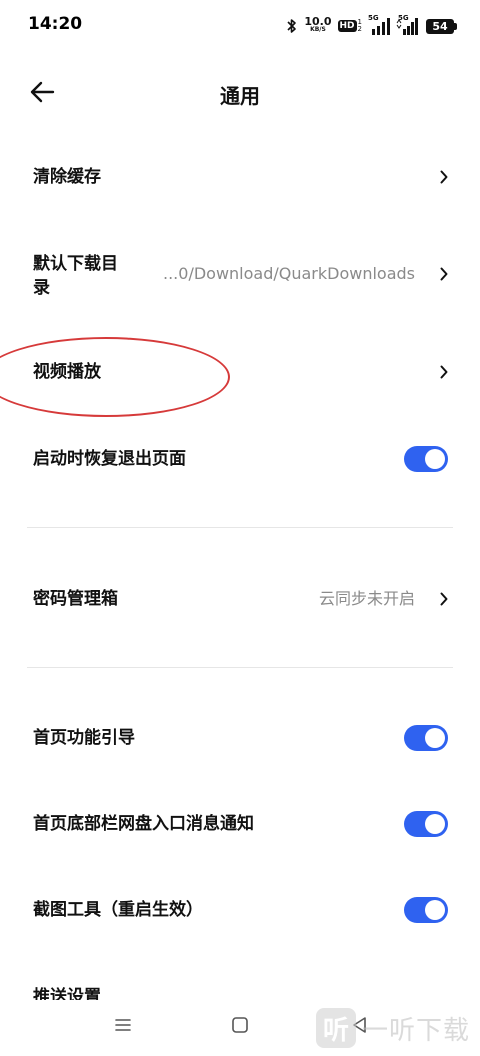  What do you see at coordinates (109, 459) in the screenshot?
I see `restore-pages-label: 启动时恢复退出页面` at bounding box center [109, 459].